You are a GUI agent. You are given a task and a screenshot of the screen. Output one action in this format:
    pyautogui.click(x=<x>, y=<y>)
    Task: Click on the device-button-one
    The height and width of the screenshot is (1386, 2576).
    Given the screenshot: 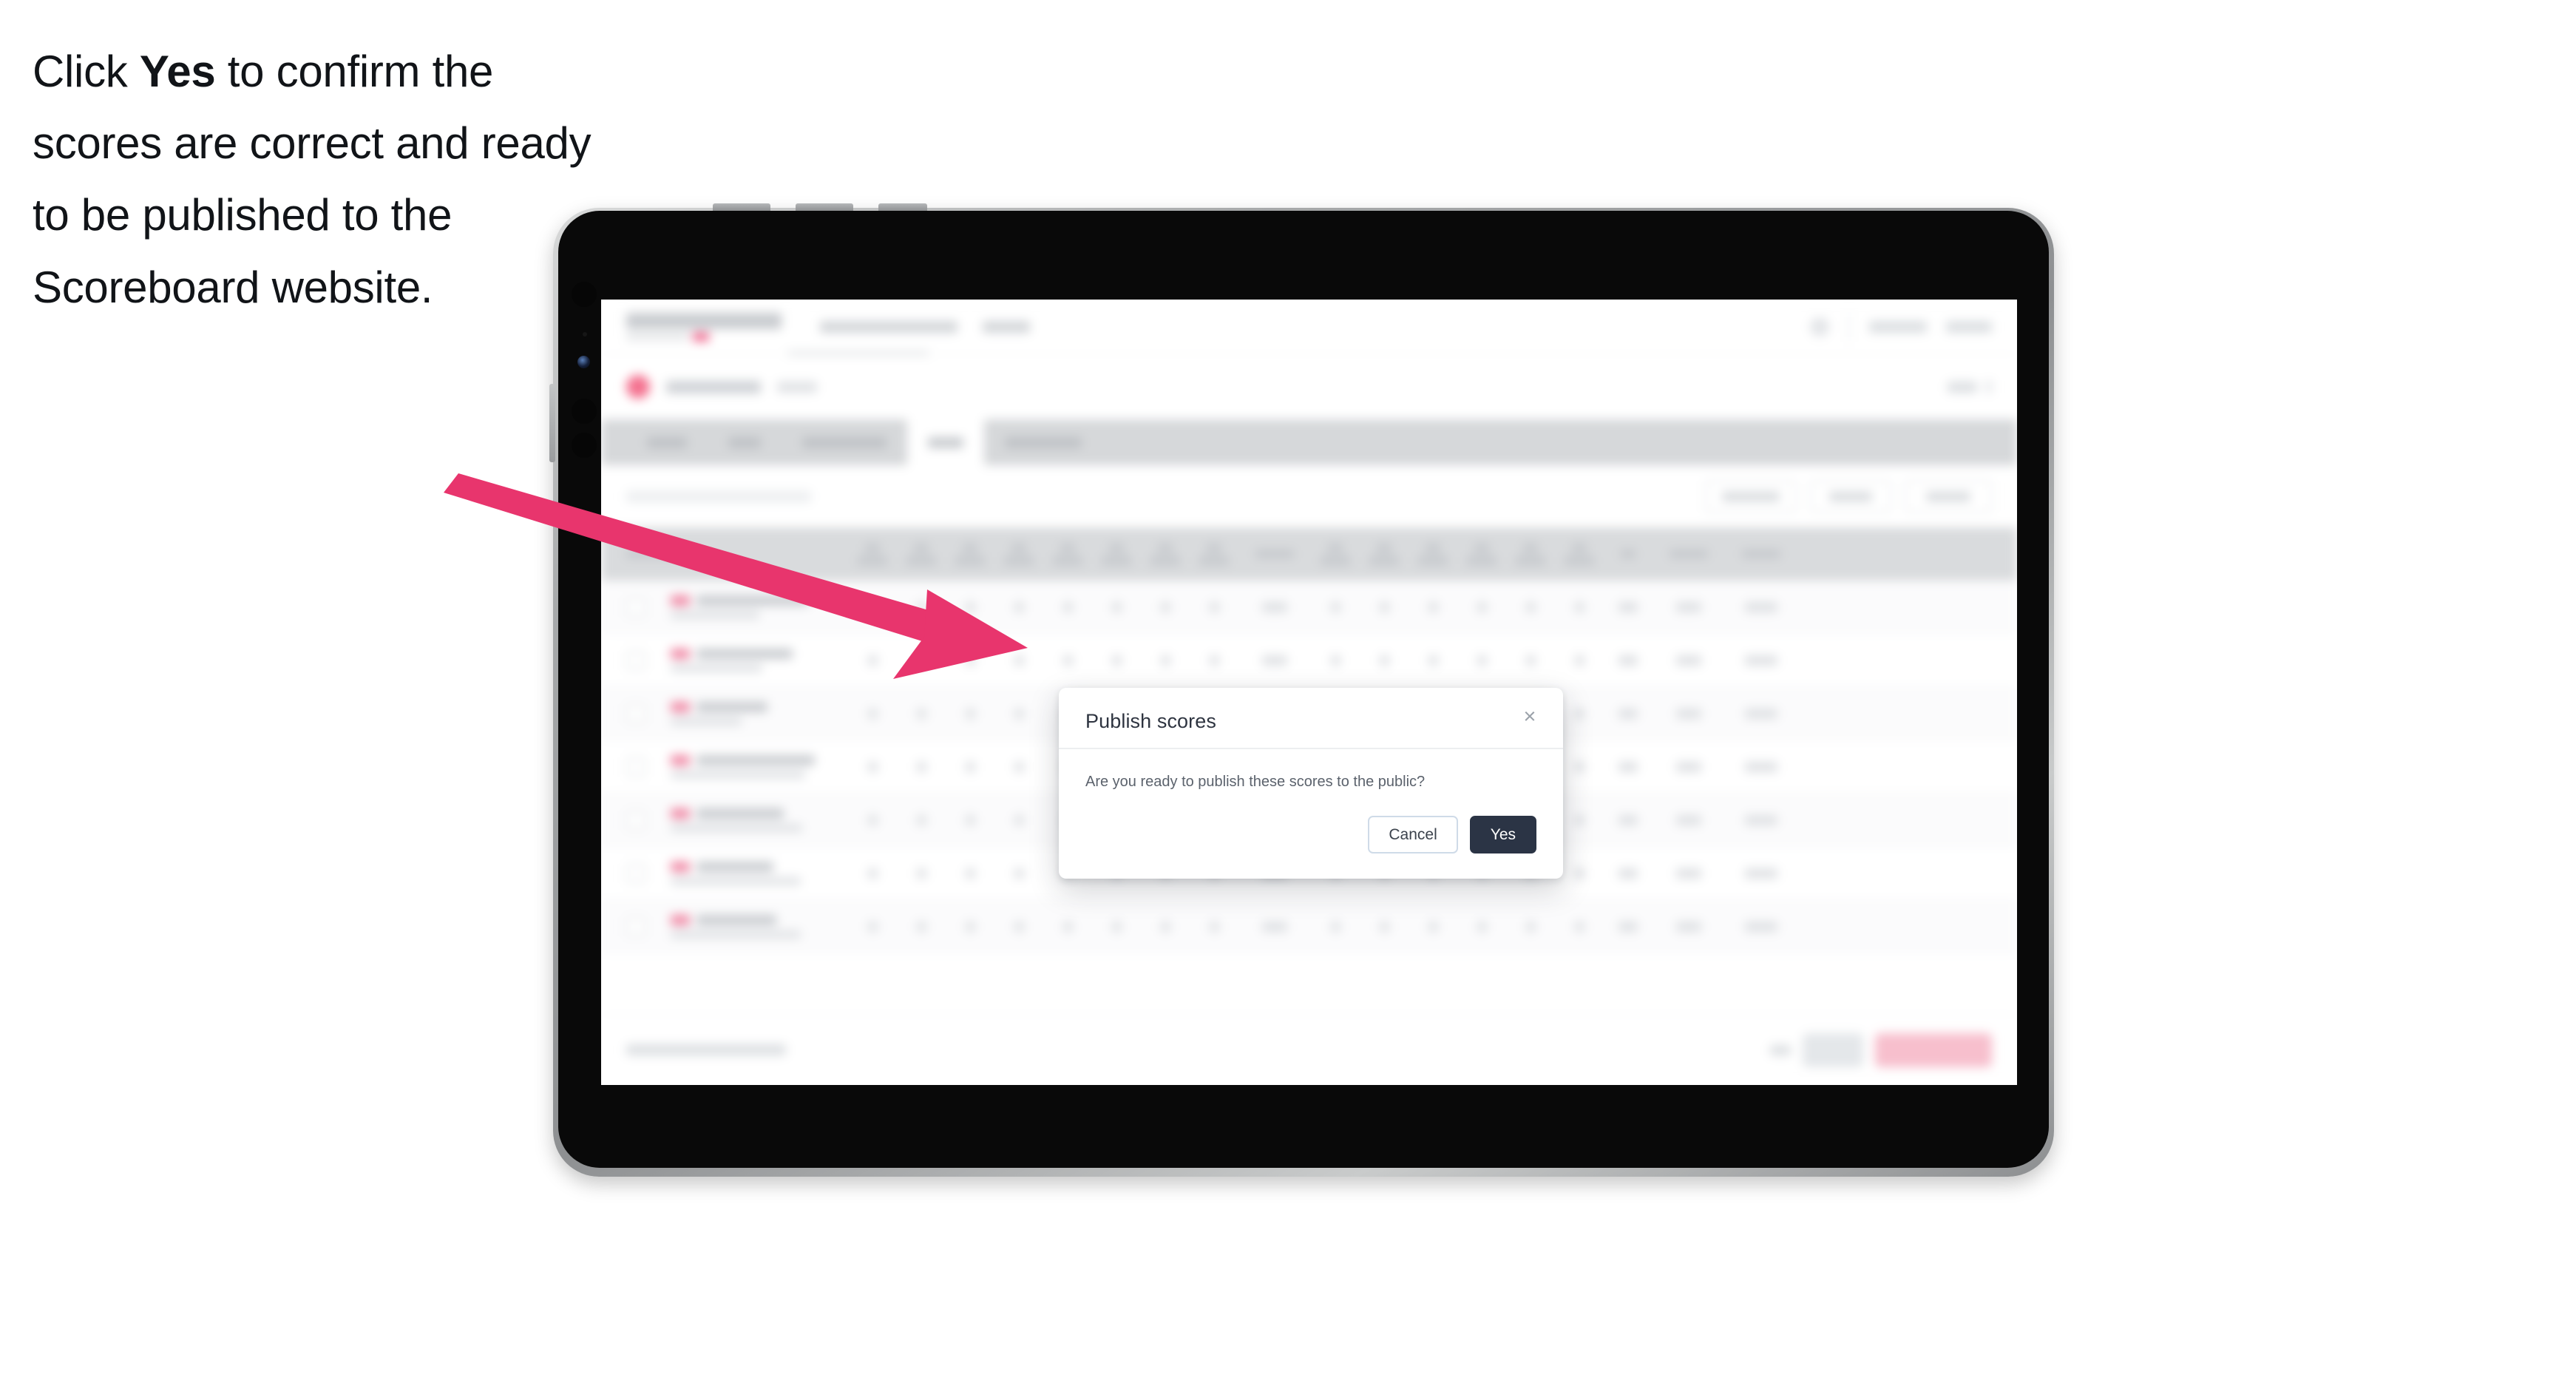 What is the action you would take?
    pyautogui.click(x=741, y=207)
    